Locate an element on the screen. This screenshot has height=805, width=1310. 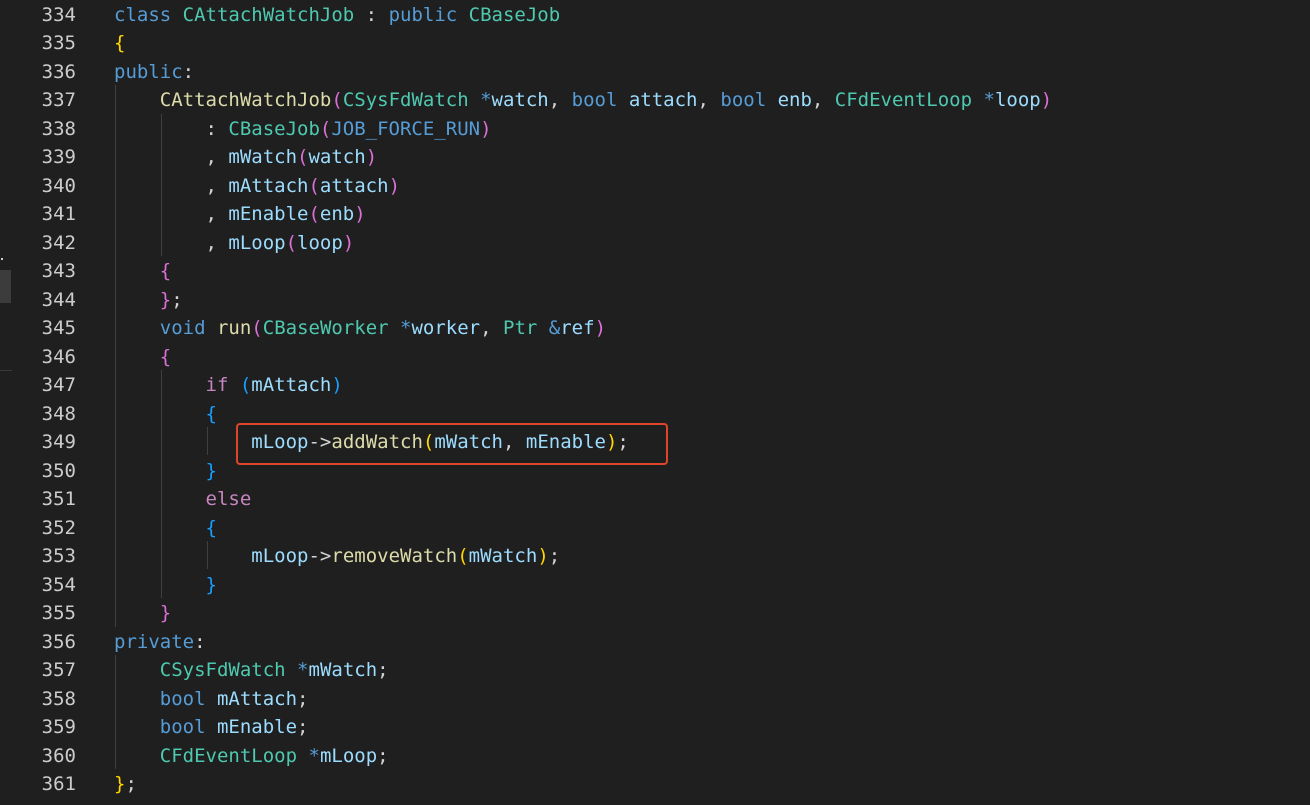
line-number: 352 is located at coordinates (58, 527).